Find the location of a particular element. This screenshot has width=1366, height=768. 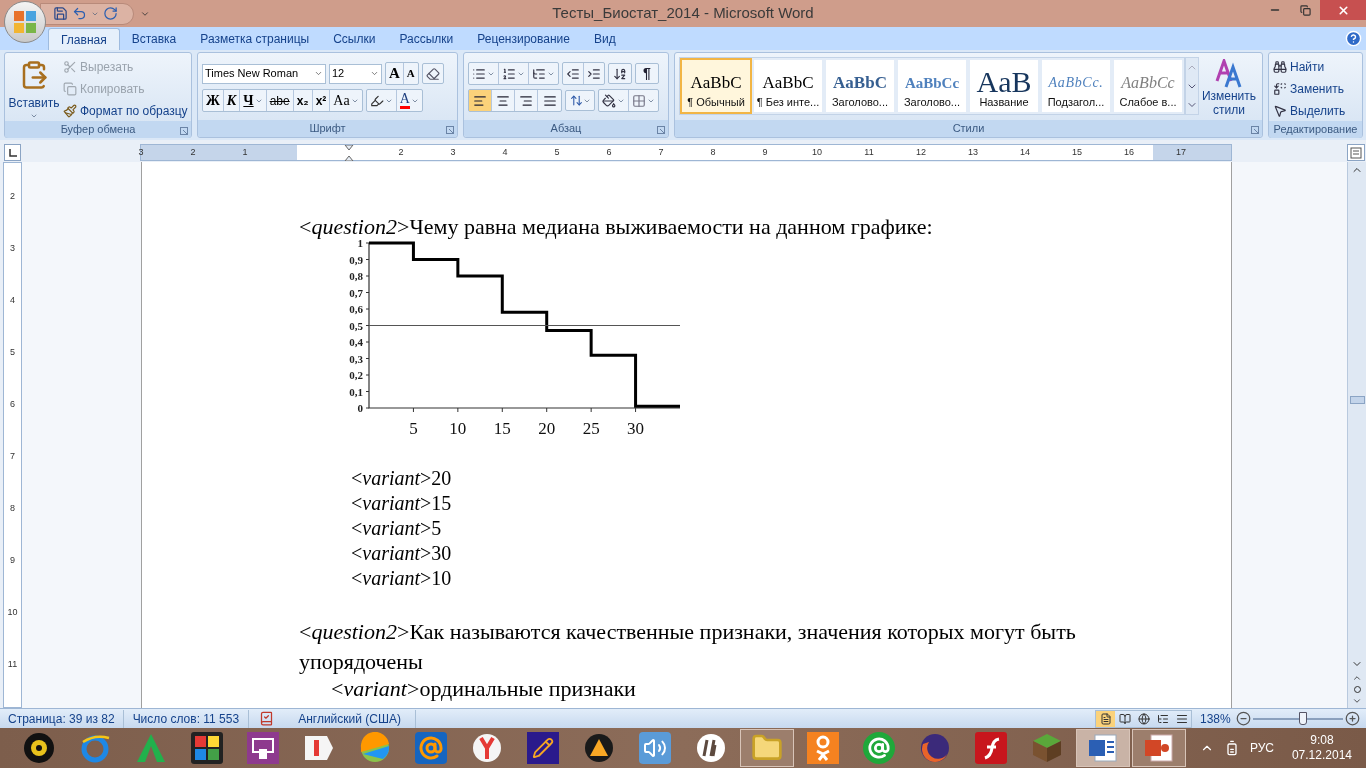

x-tick-label: 5 is located at coordinates (413, 428).